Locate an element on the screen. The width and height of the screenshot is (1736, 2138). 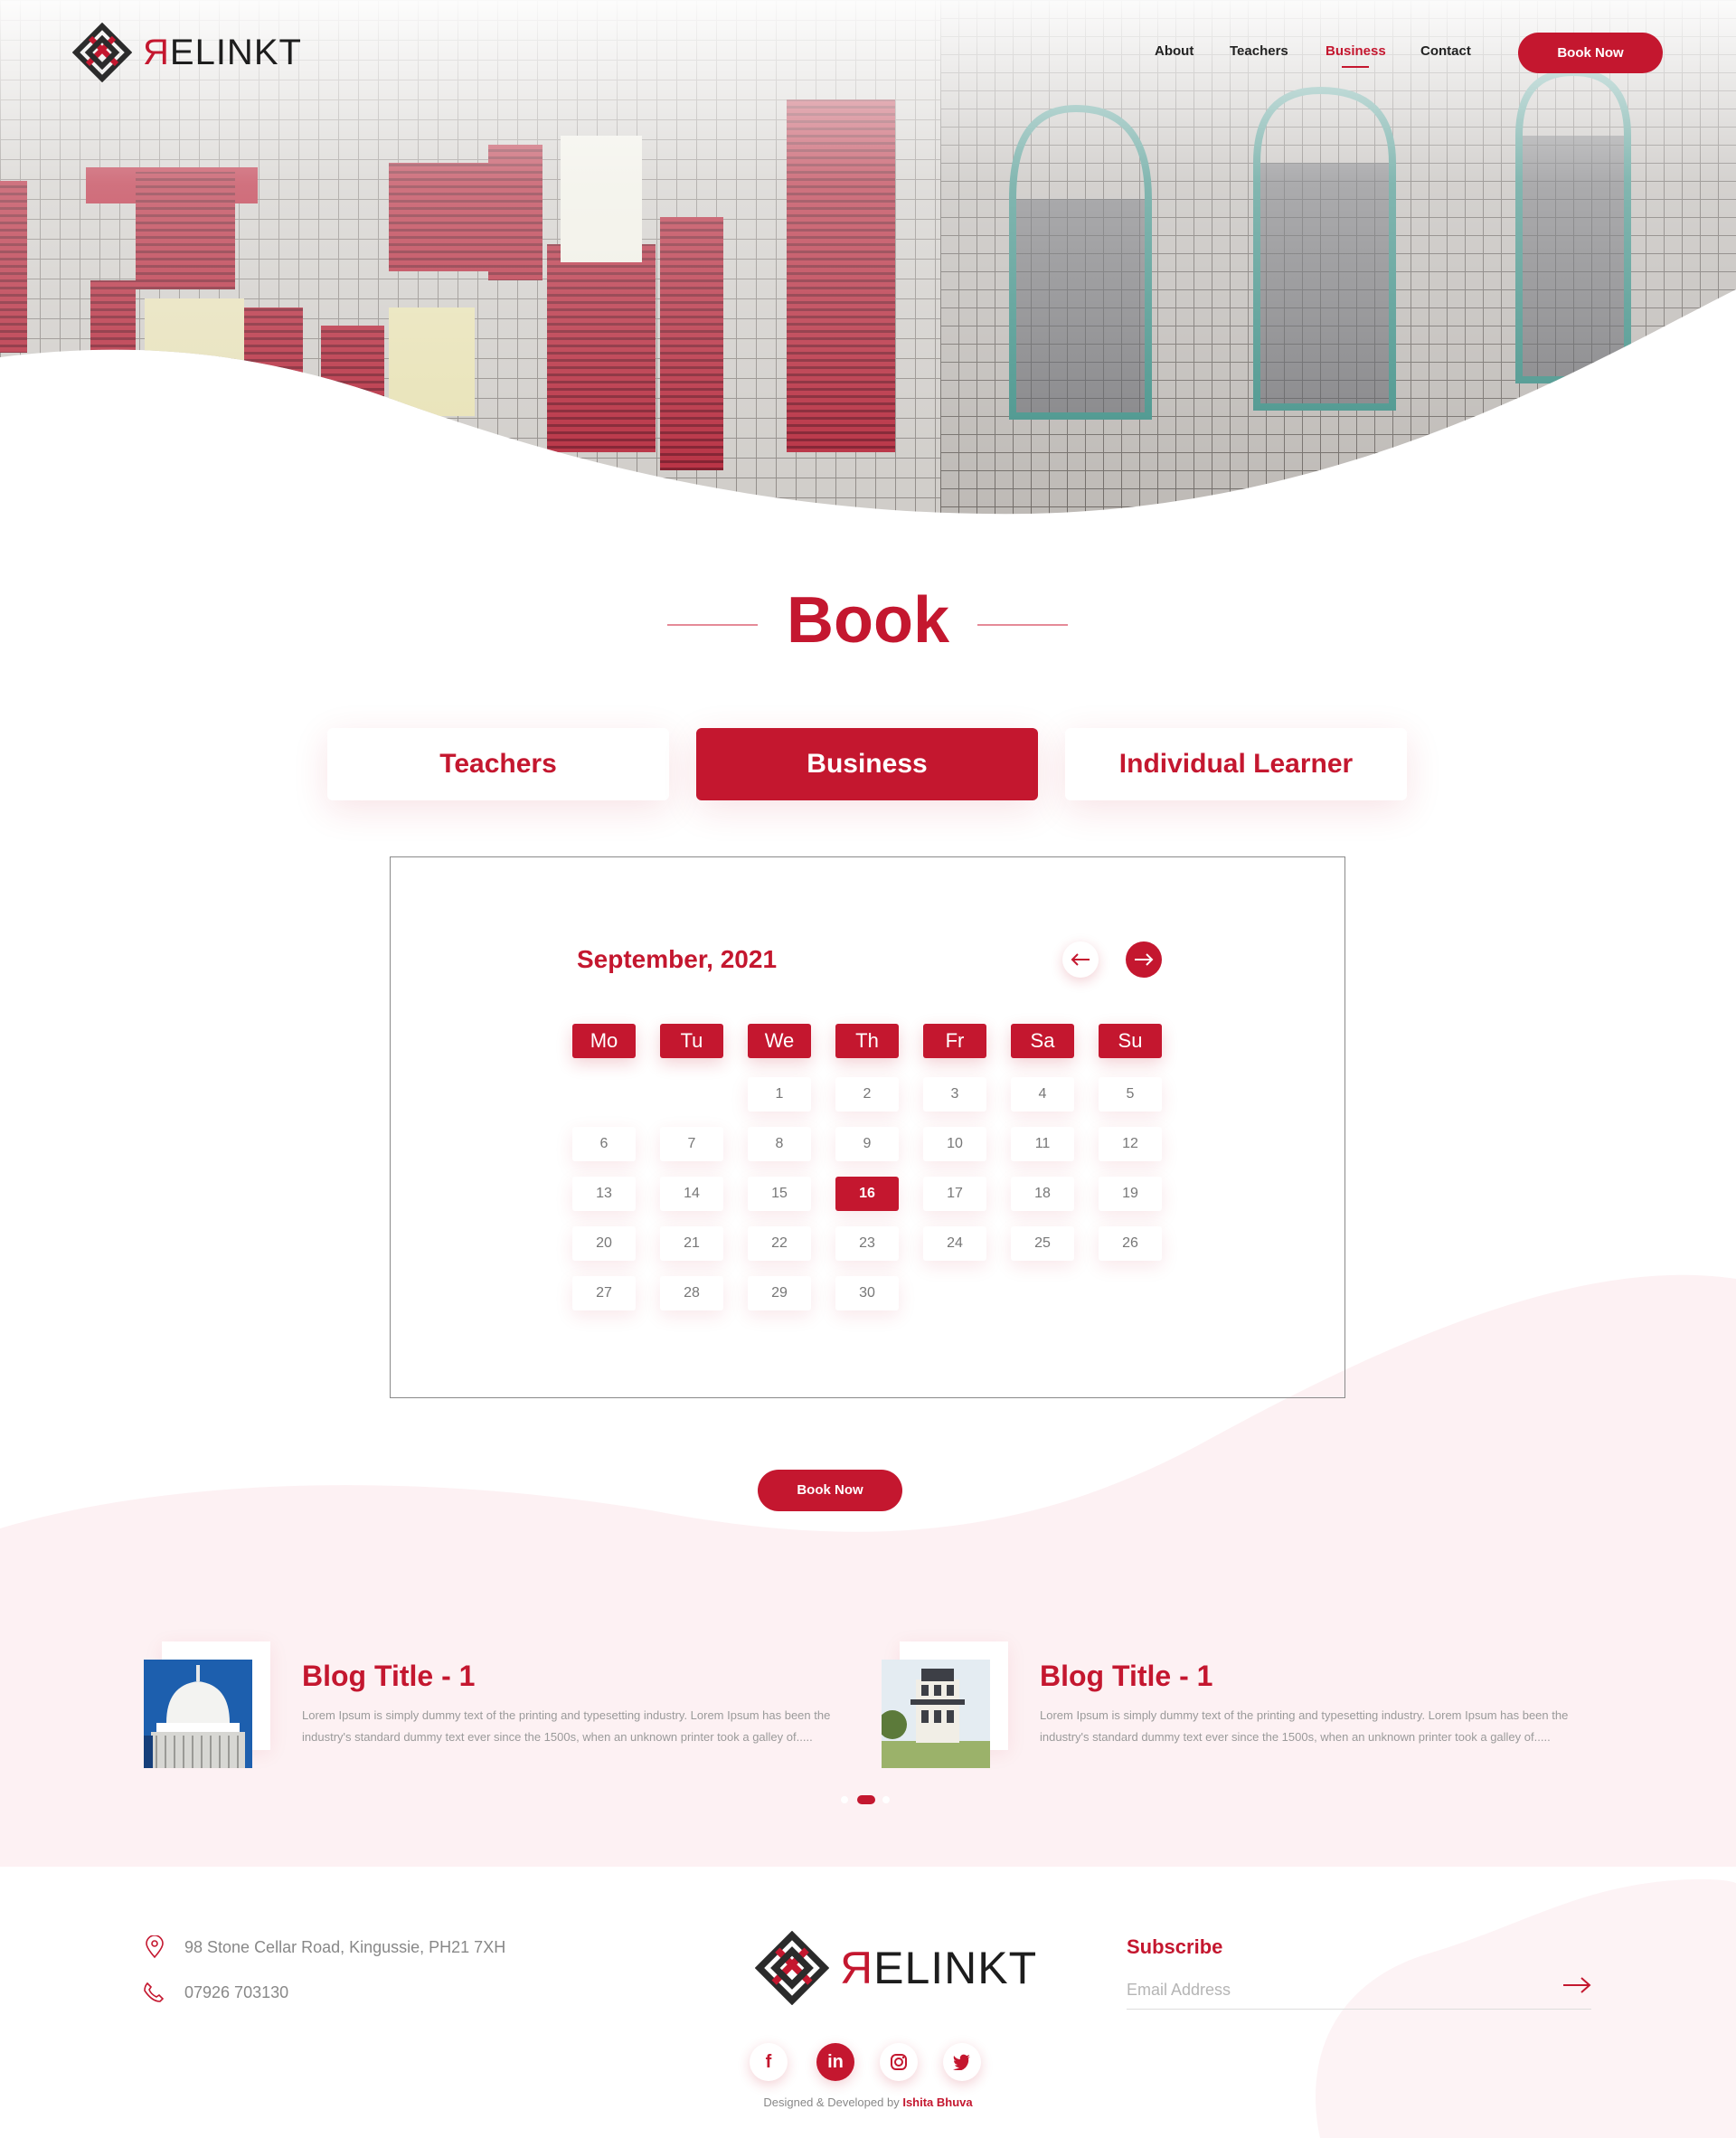
calendar-day: 15 is located at coordinates (779, 1194).